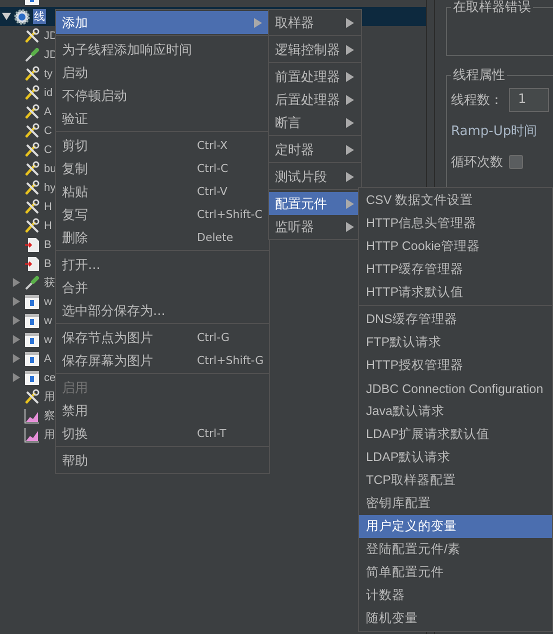 The image size is (553, 634). I want to click on field-label: 线程数：, so click(477, 100).